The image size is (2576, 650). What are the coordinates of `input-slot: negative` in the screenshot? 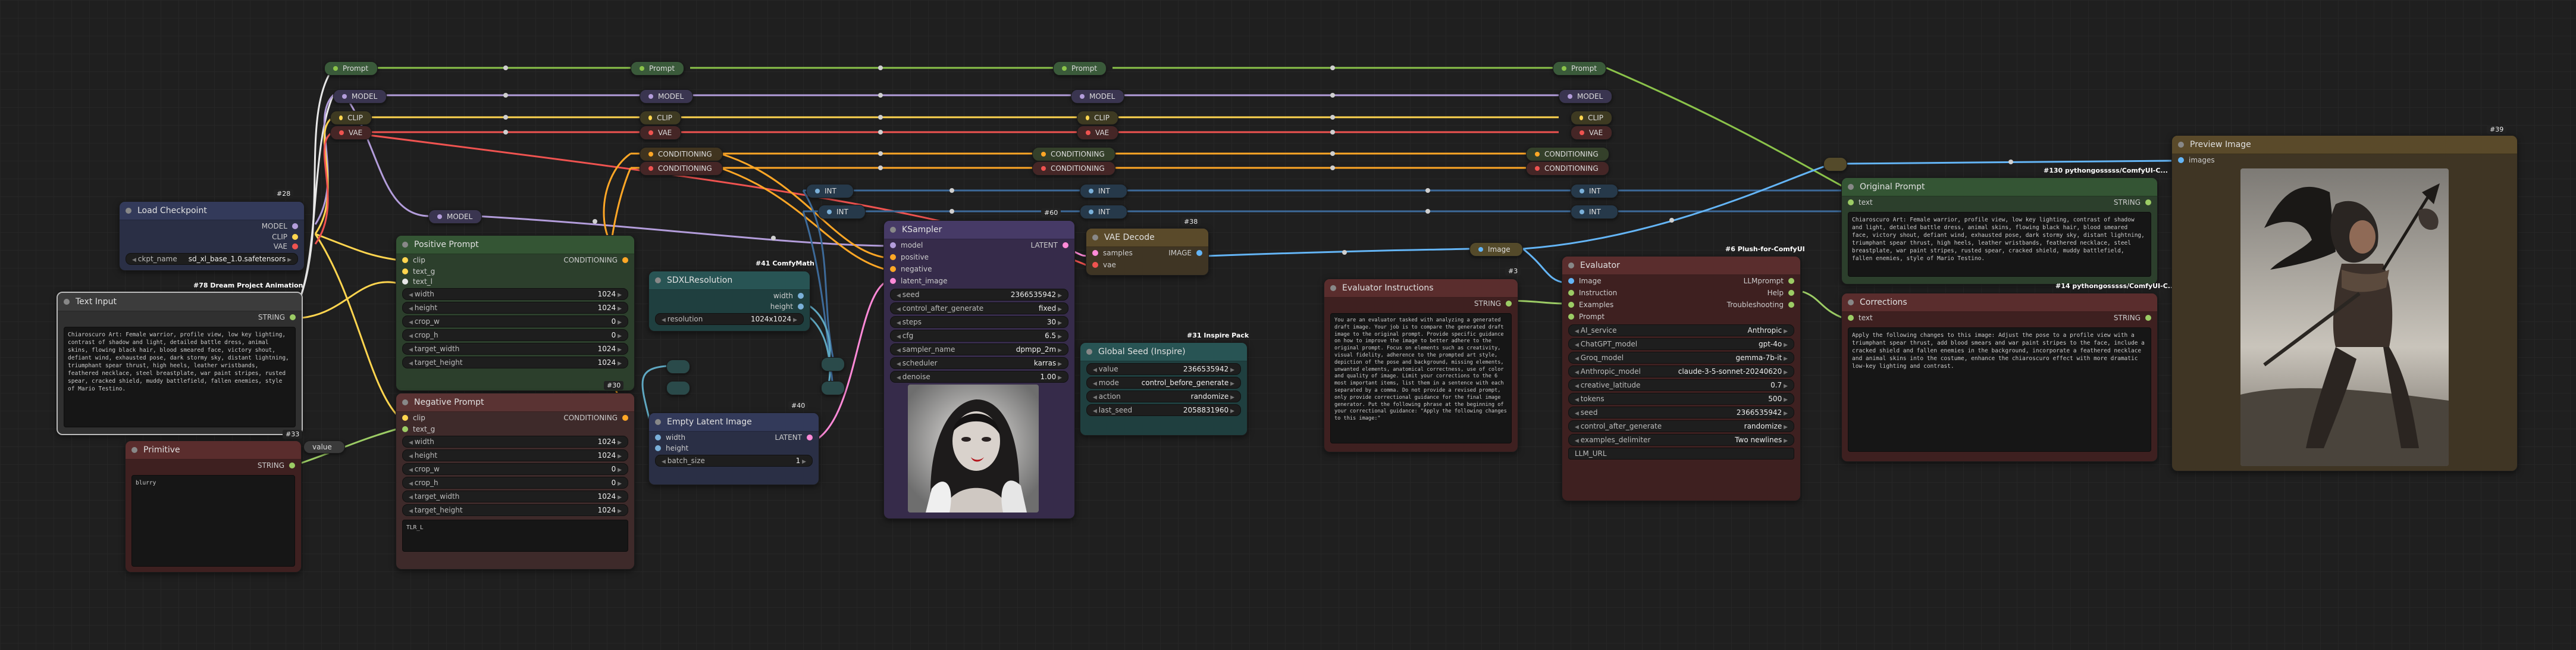 It's located at (918, 269).